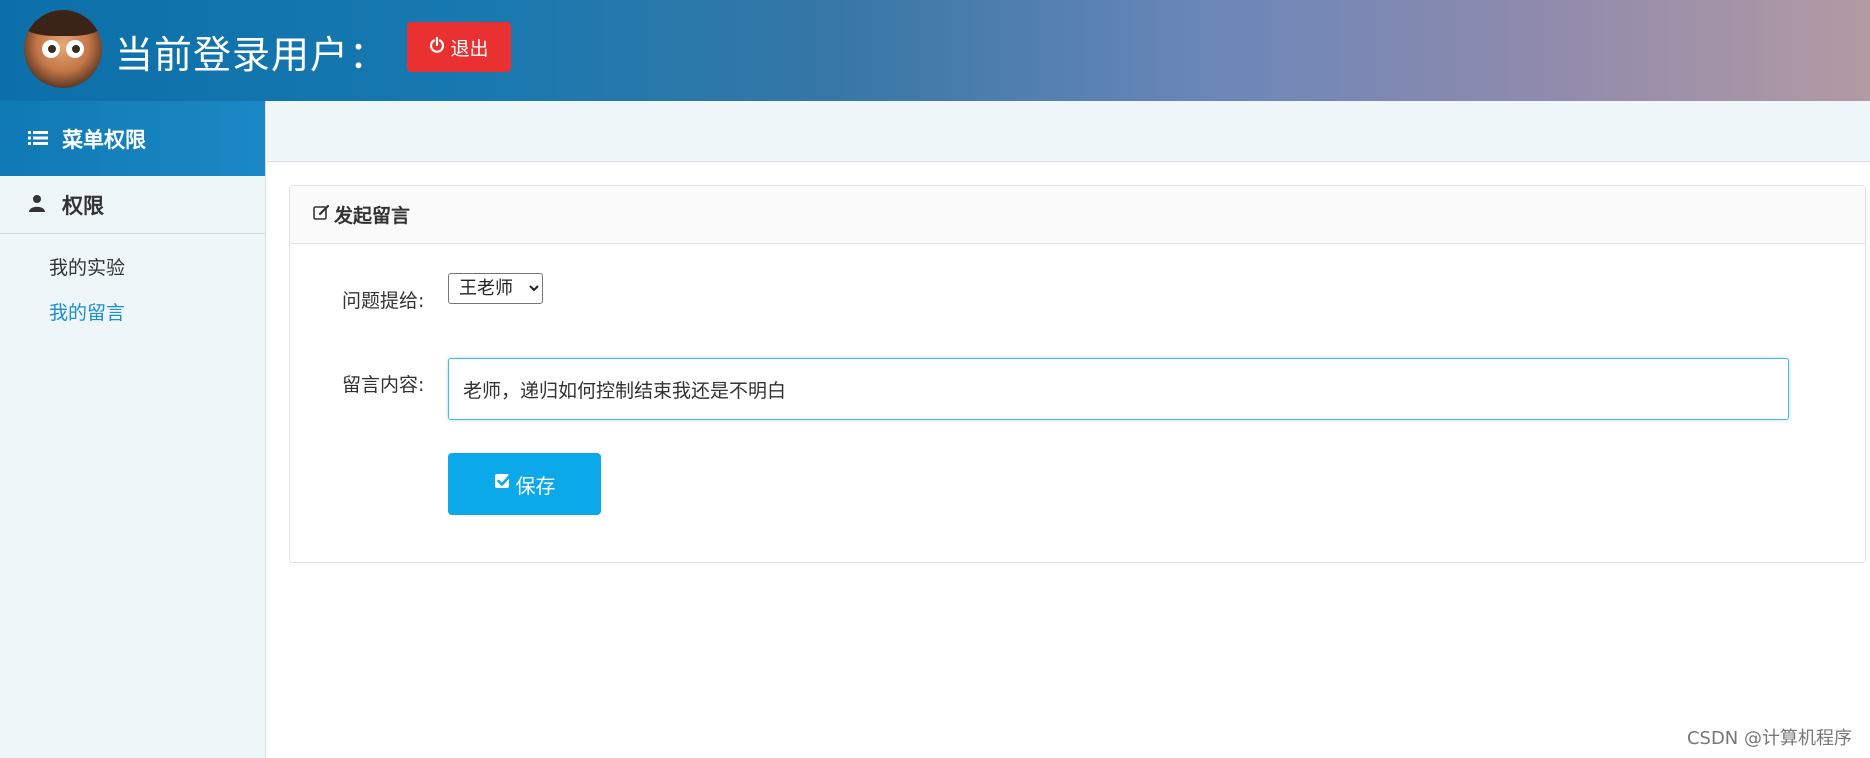 The width and height of the screenshot is (1870, 758). Describe the element at coordinates (38, 139) in the screenshot. I see `list-icon` at that location.